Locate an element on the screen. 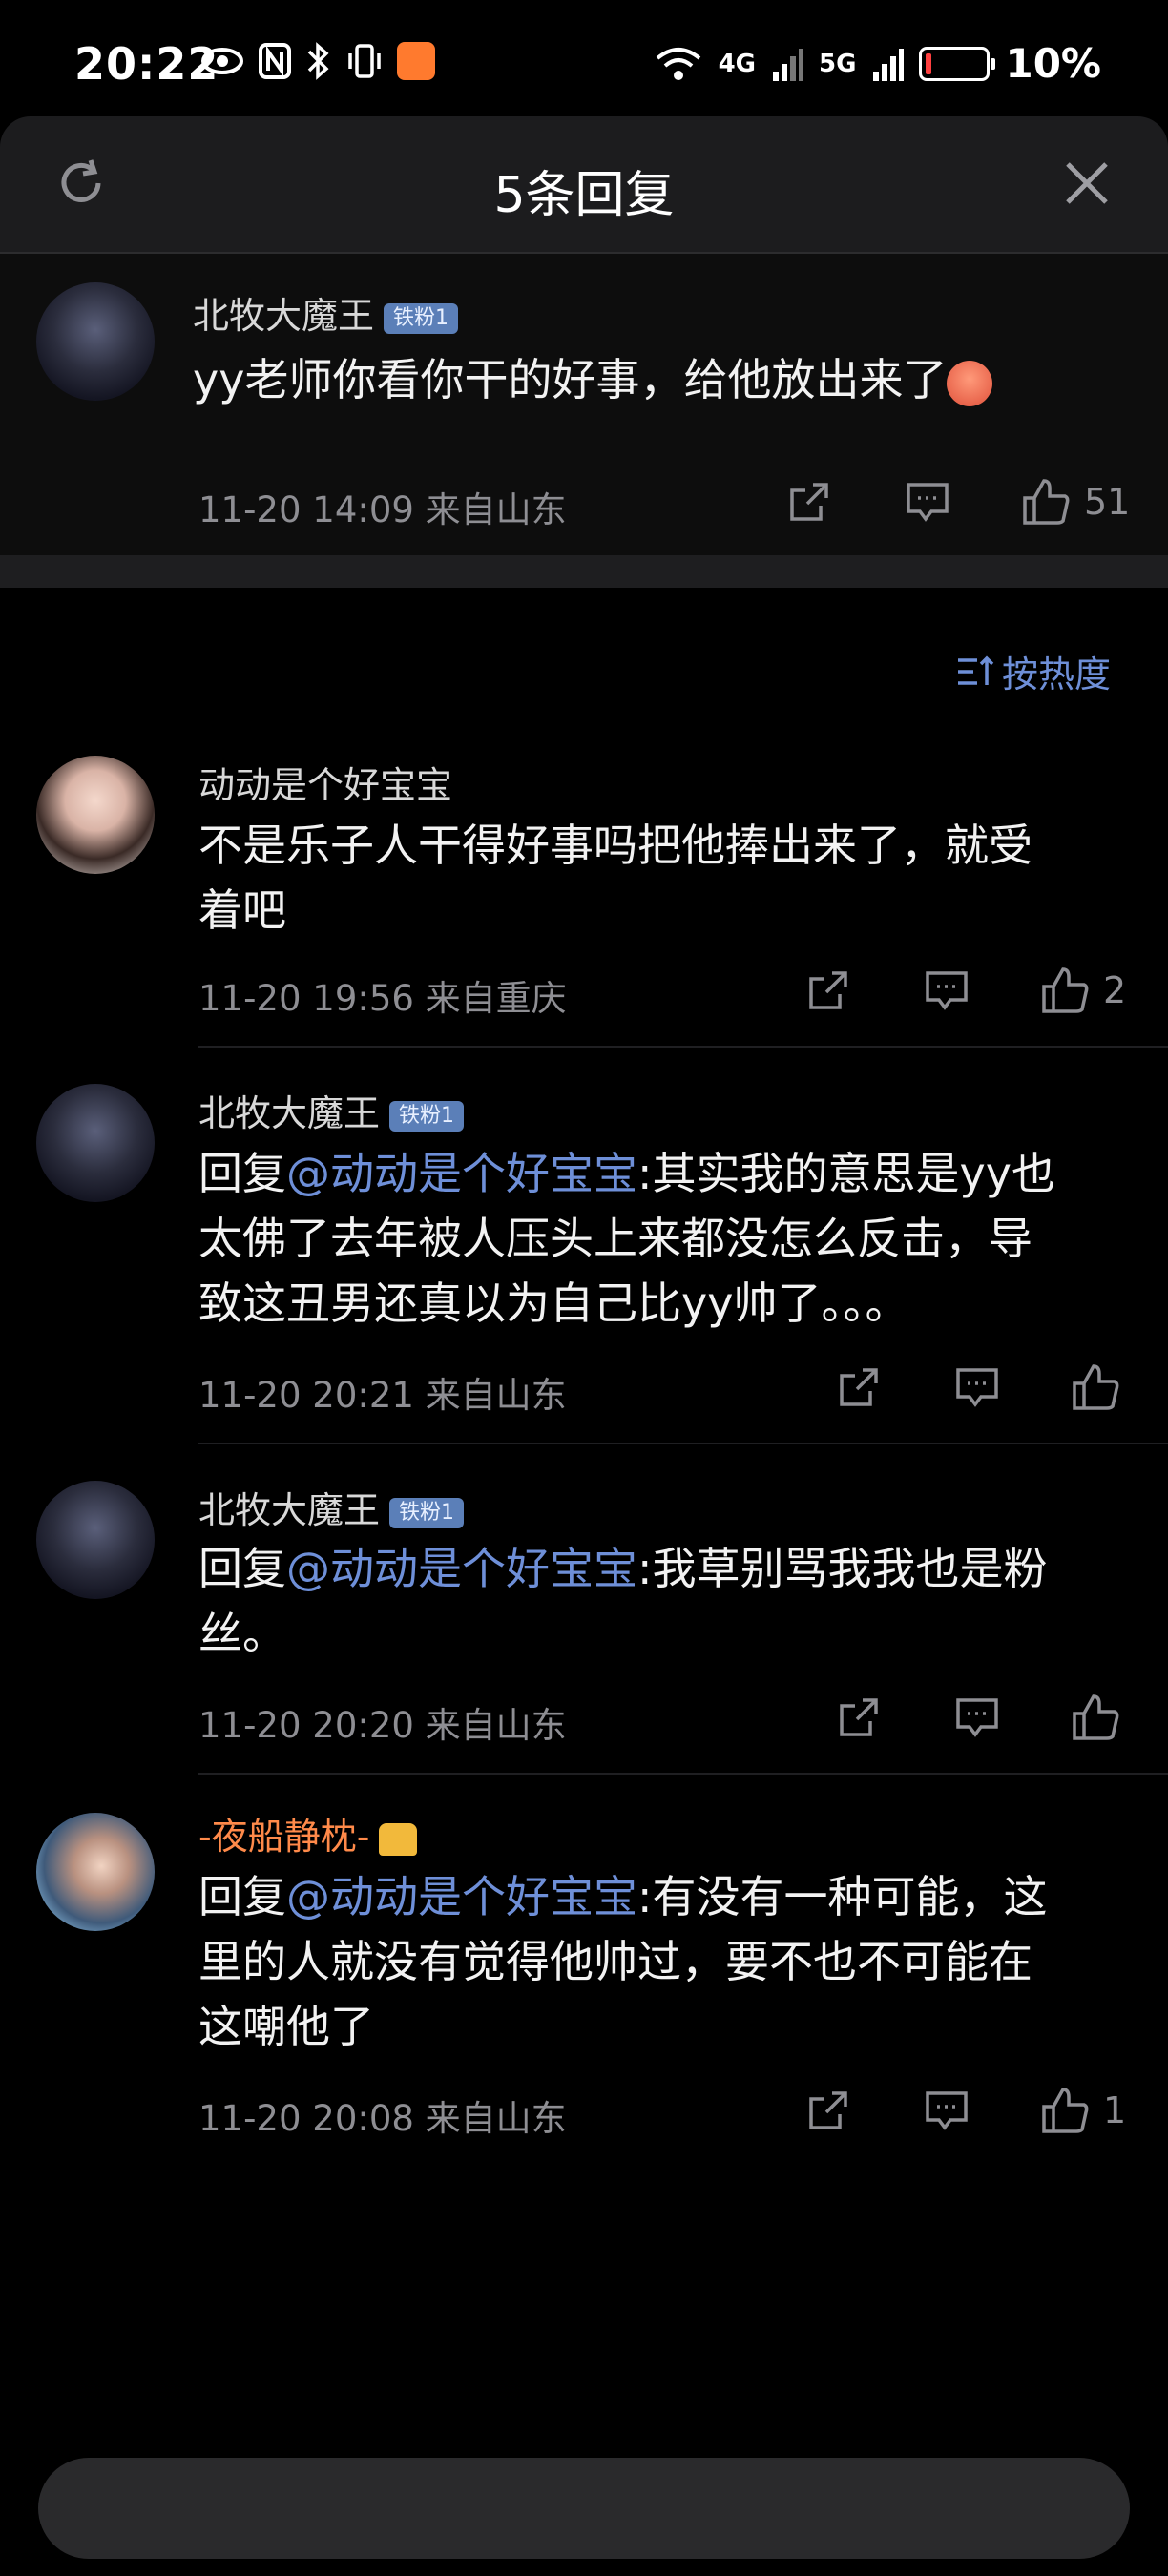  status-icons-left is located at coordinates (317, 61).